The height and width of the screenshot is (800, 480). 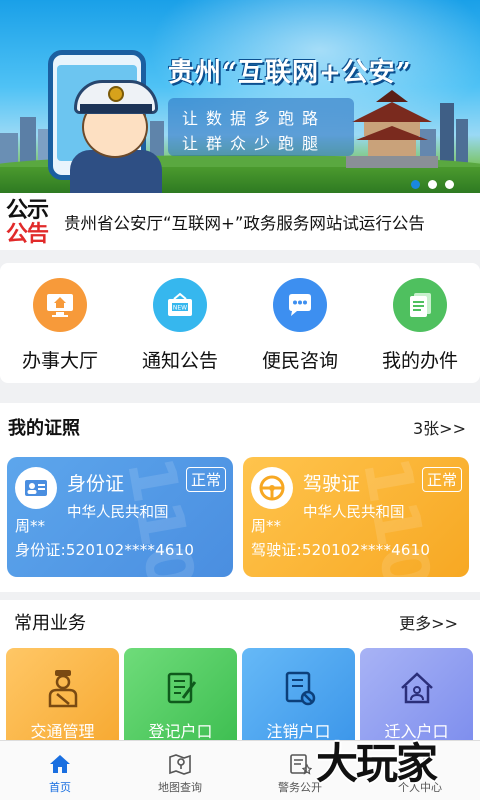 I want to click on watermark-logo: 大玩家, so click(x=377, y=763).